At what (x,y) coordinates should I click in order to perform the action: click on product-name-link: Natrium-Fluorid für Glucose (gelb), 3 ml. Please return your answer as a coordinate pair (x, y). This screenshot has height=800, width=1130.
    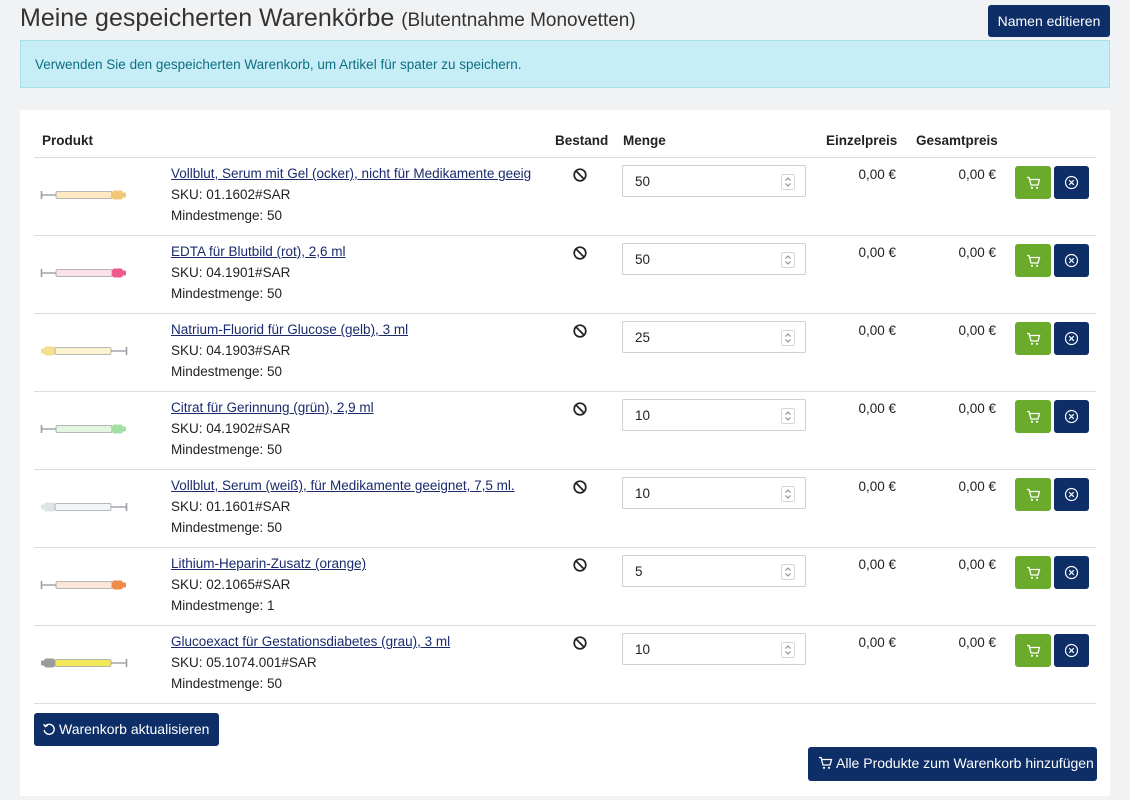
    Looking at the image, I should click on (289, 329).